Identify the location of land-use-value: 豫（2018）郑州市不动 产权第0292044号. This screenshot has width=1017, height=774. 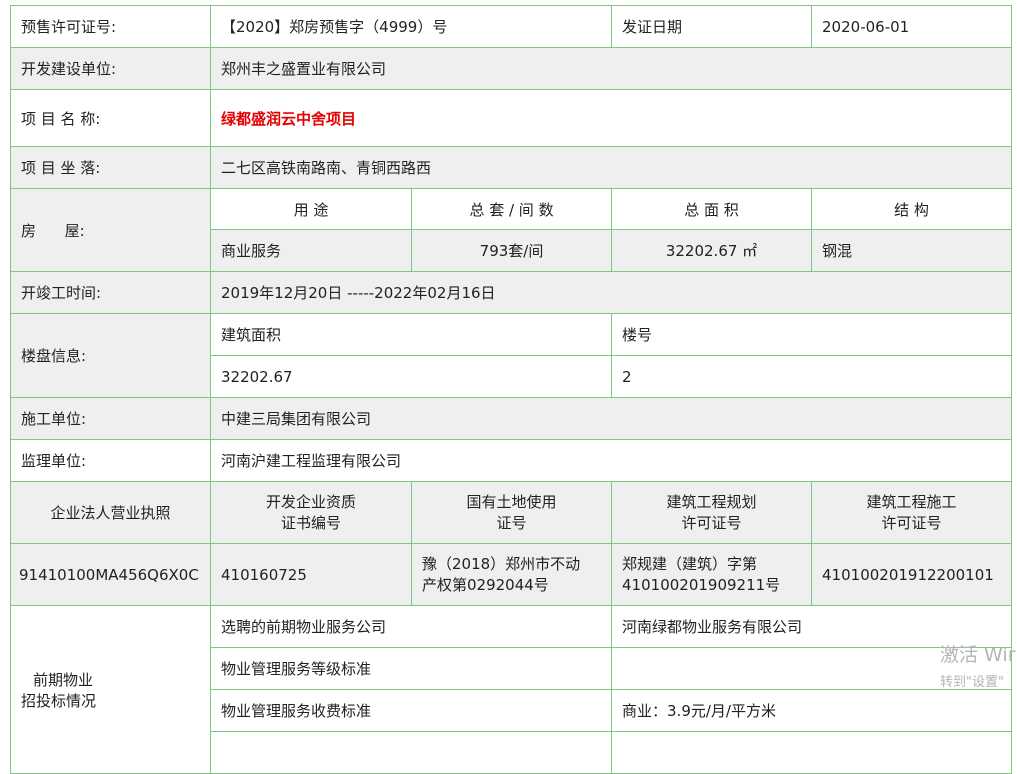
(511, 574).